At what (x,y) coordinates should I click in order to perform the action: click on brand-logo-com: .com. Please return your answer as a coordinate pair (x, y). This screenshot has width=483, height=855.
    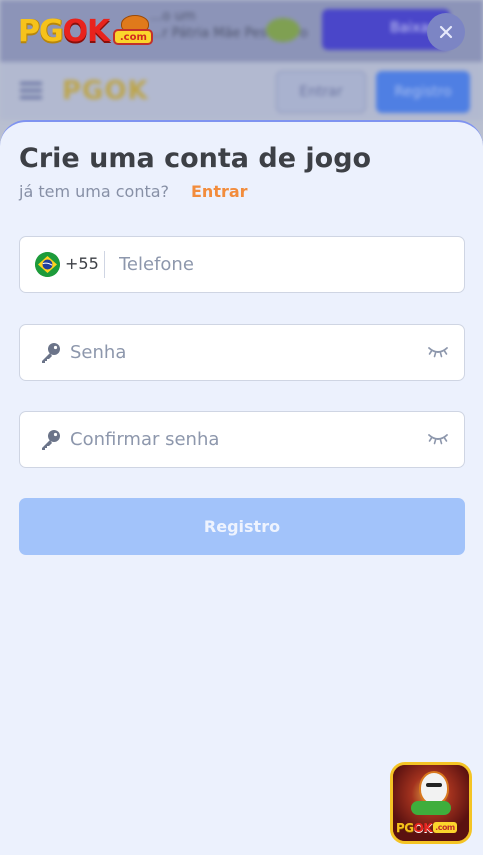
    Looking at the image, I should click on (133, 37).